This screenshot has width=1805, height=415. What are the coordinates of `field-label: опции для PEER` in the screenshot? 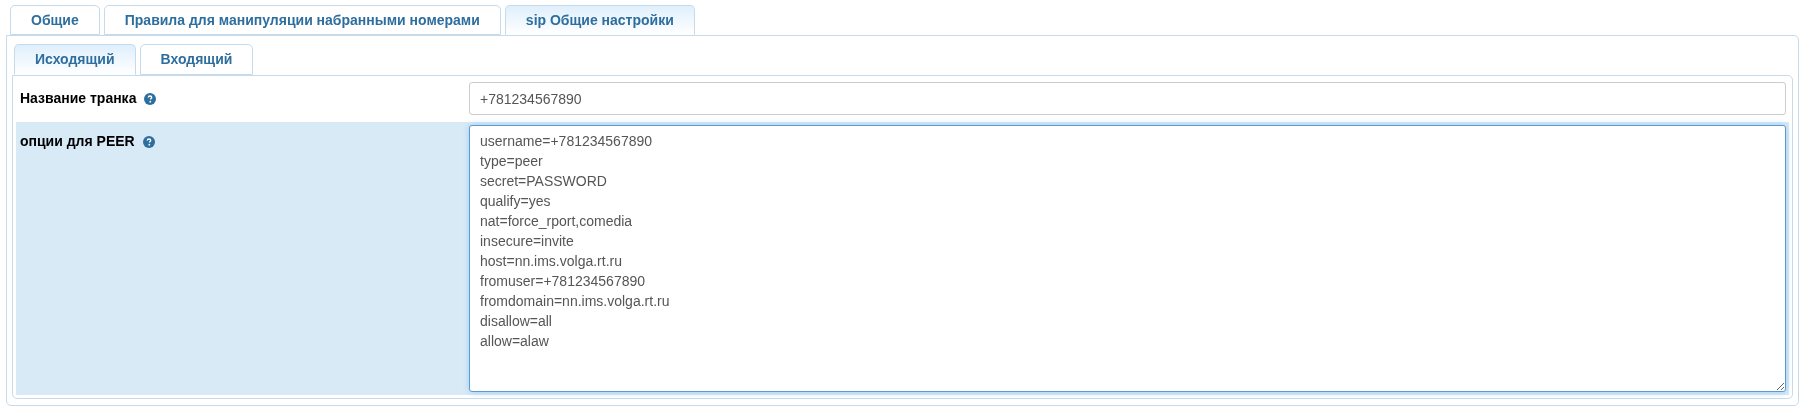 It's located at (77, 141).